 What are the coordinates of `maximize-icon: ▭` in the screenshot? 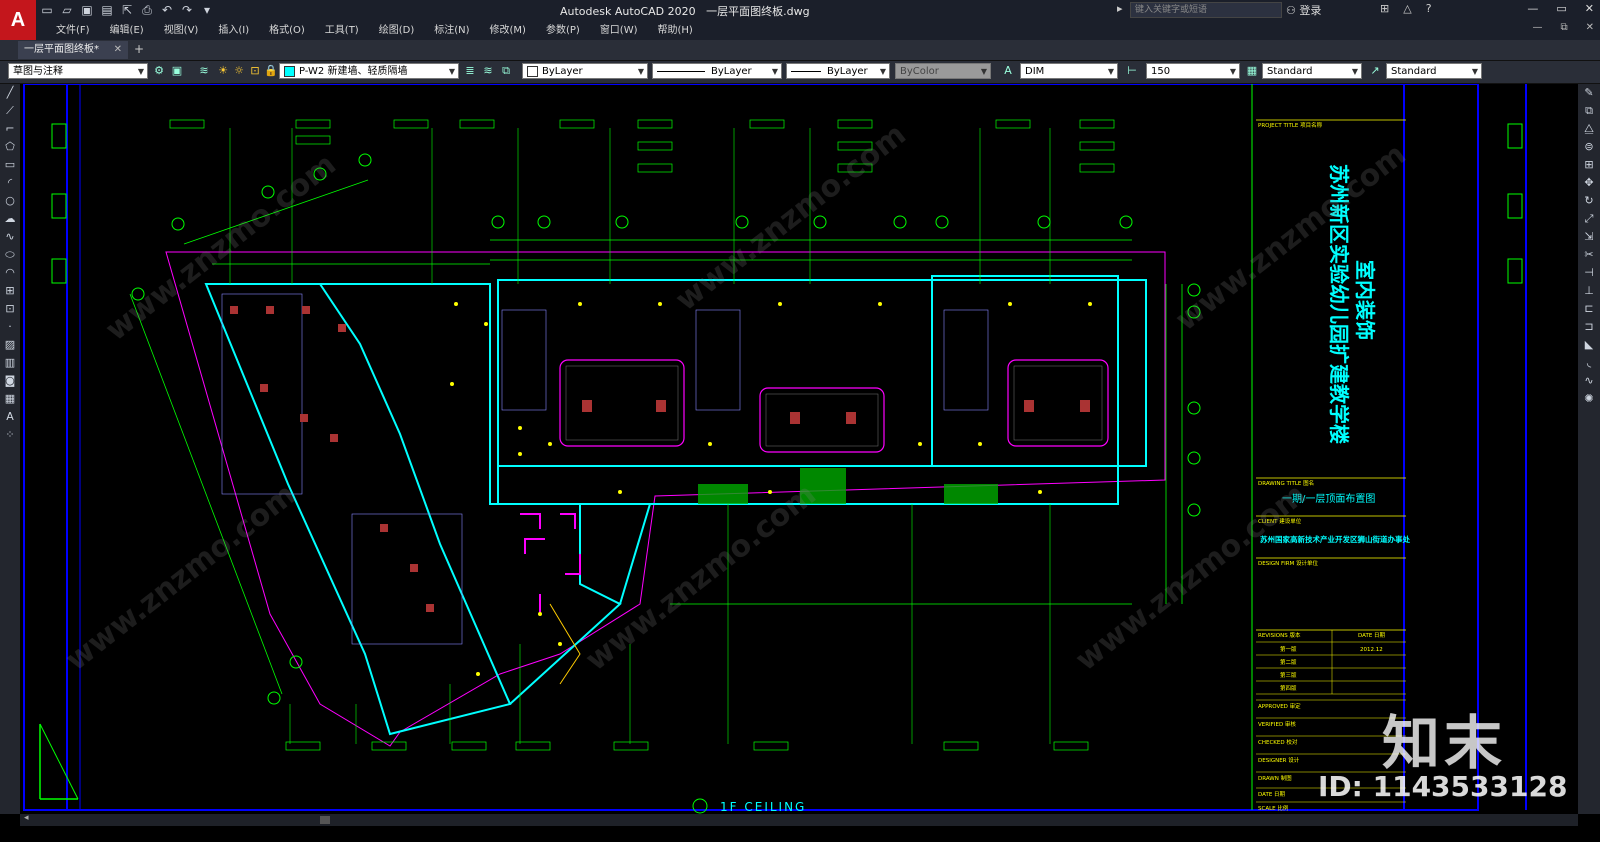 It's located at (1561, 8).